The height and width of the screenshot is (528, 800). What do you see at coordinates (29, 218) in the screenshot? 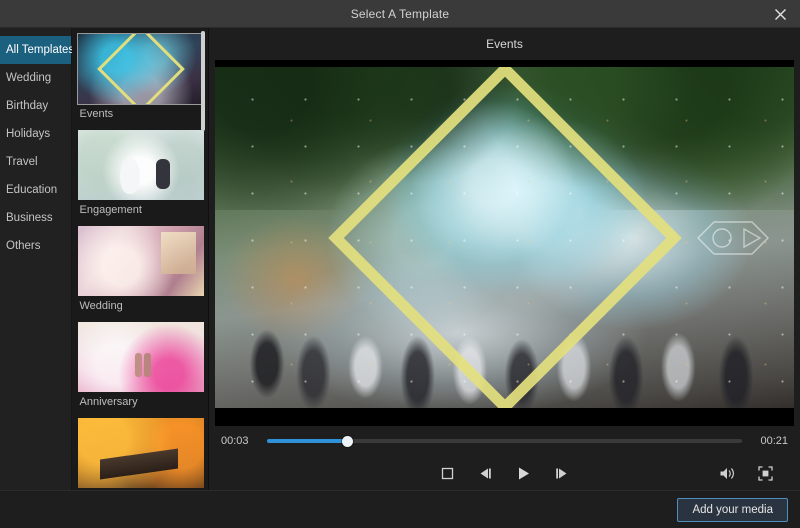
I see `sidebar-item-label: Business` at bounding box center [29, 218].